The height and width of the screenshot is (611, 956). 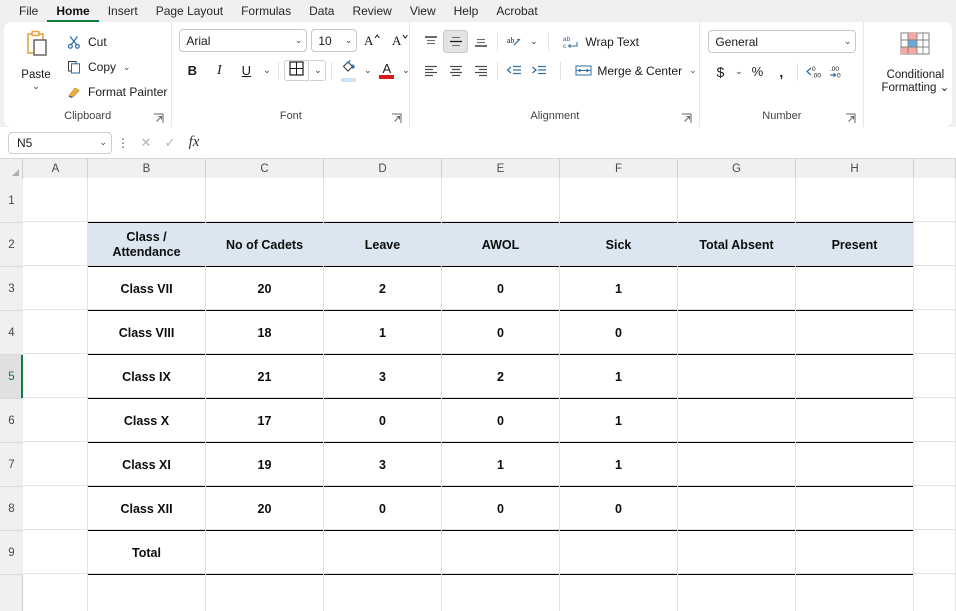 I want to click on row-header-5: 5, so click(x=11, y=377).